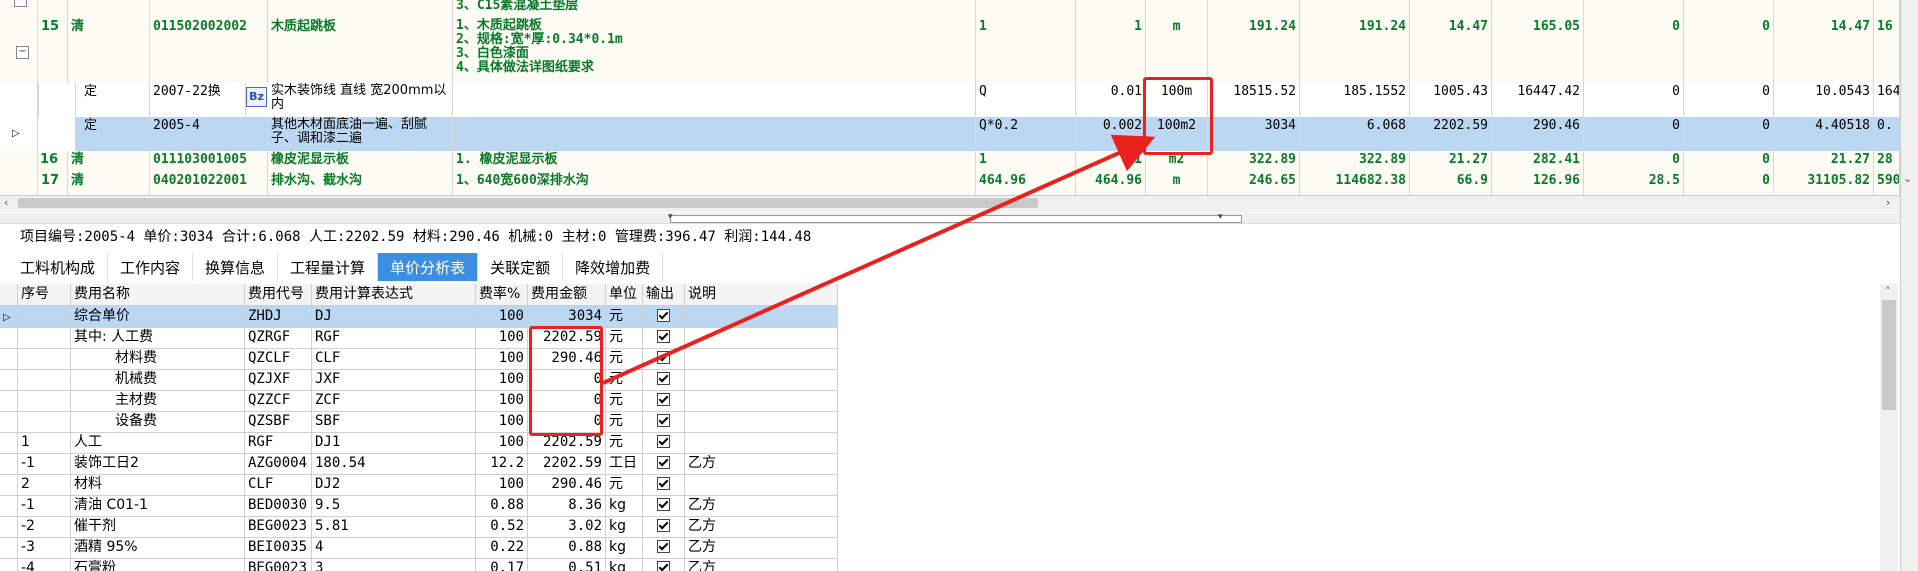  What do you see at coordinates (1888, 291) in the screenshot?
I see `scroll-up-icon: ˄` at bounding box center [1888, 291].